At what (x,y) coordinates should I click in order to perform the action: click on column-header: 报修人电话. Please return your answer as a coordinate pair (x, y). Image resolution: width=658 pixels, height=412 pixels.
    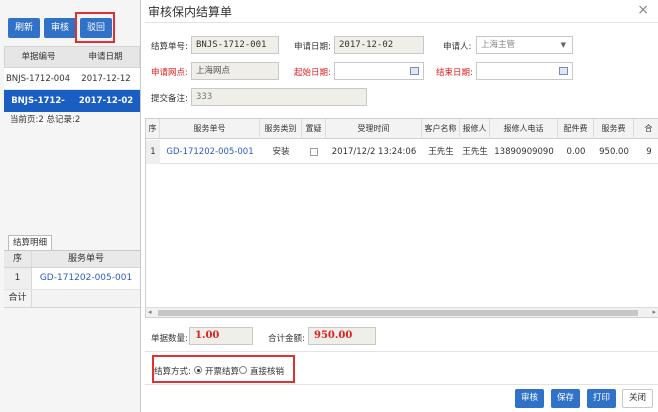
    Looking at the image, I should click on (524, 129).